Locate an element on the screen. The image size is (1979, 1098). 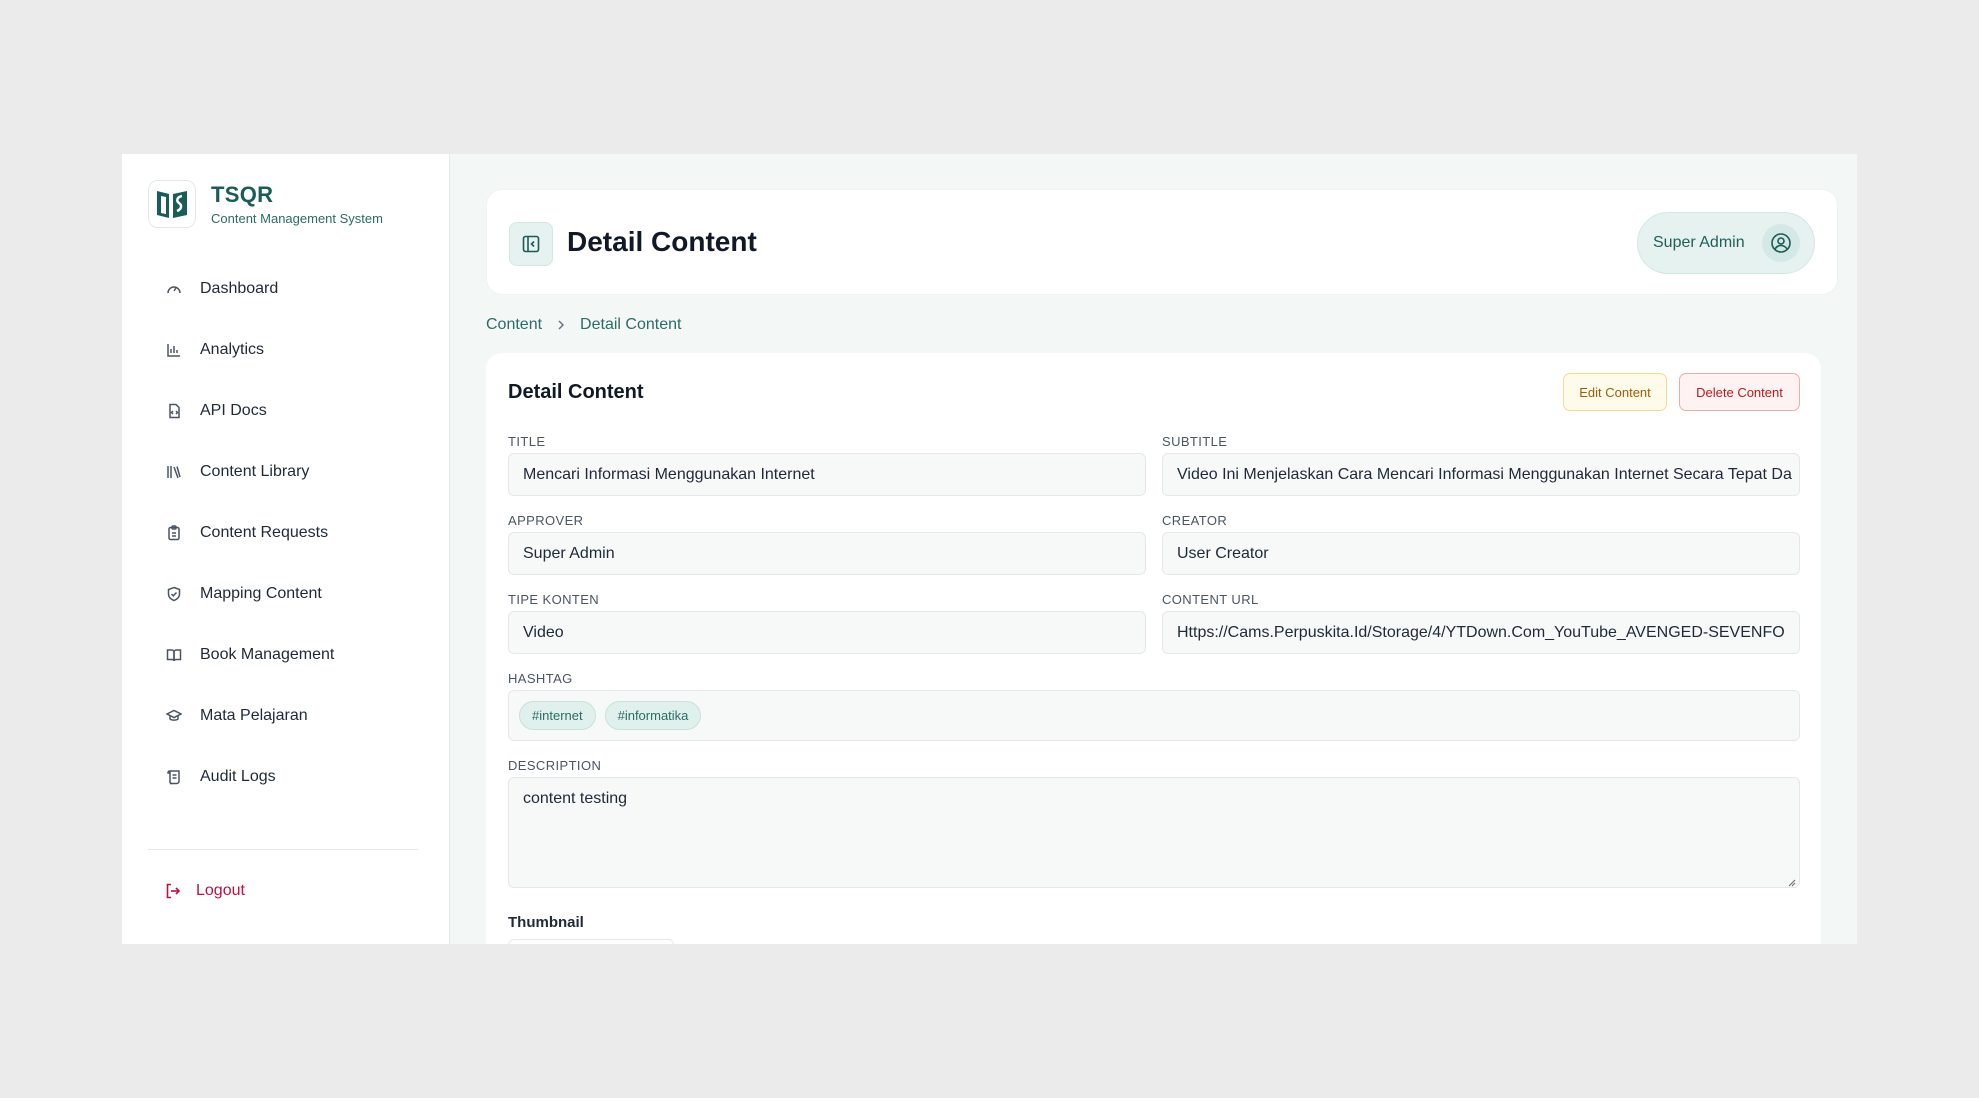
thumbnail-image is located at coordinates (591, 941).